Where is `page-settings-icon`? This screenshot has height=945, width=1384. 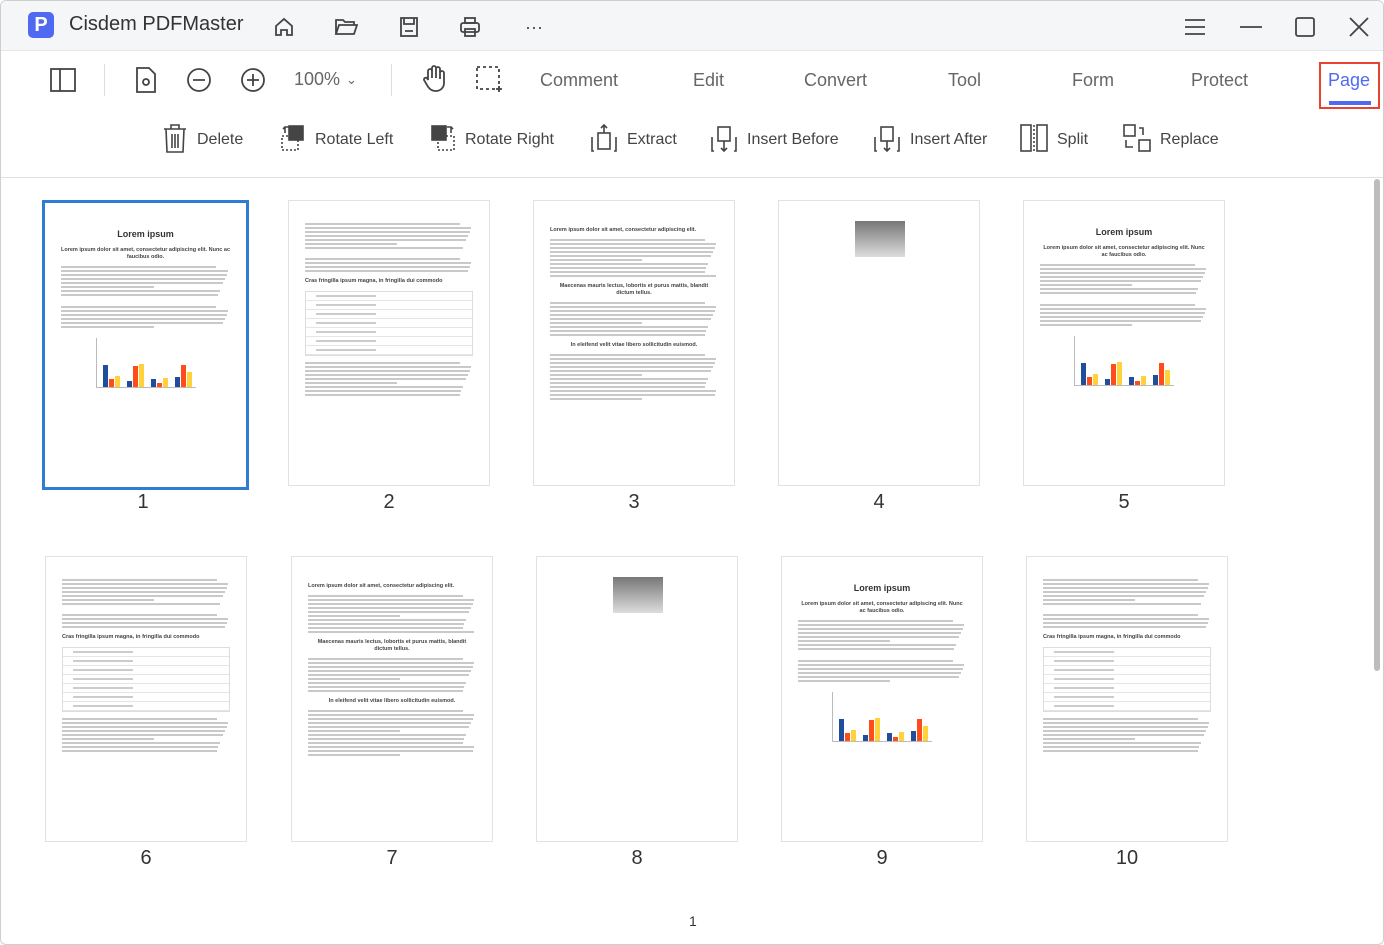 page-settings-icon is located at coordinates (146, 80).